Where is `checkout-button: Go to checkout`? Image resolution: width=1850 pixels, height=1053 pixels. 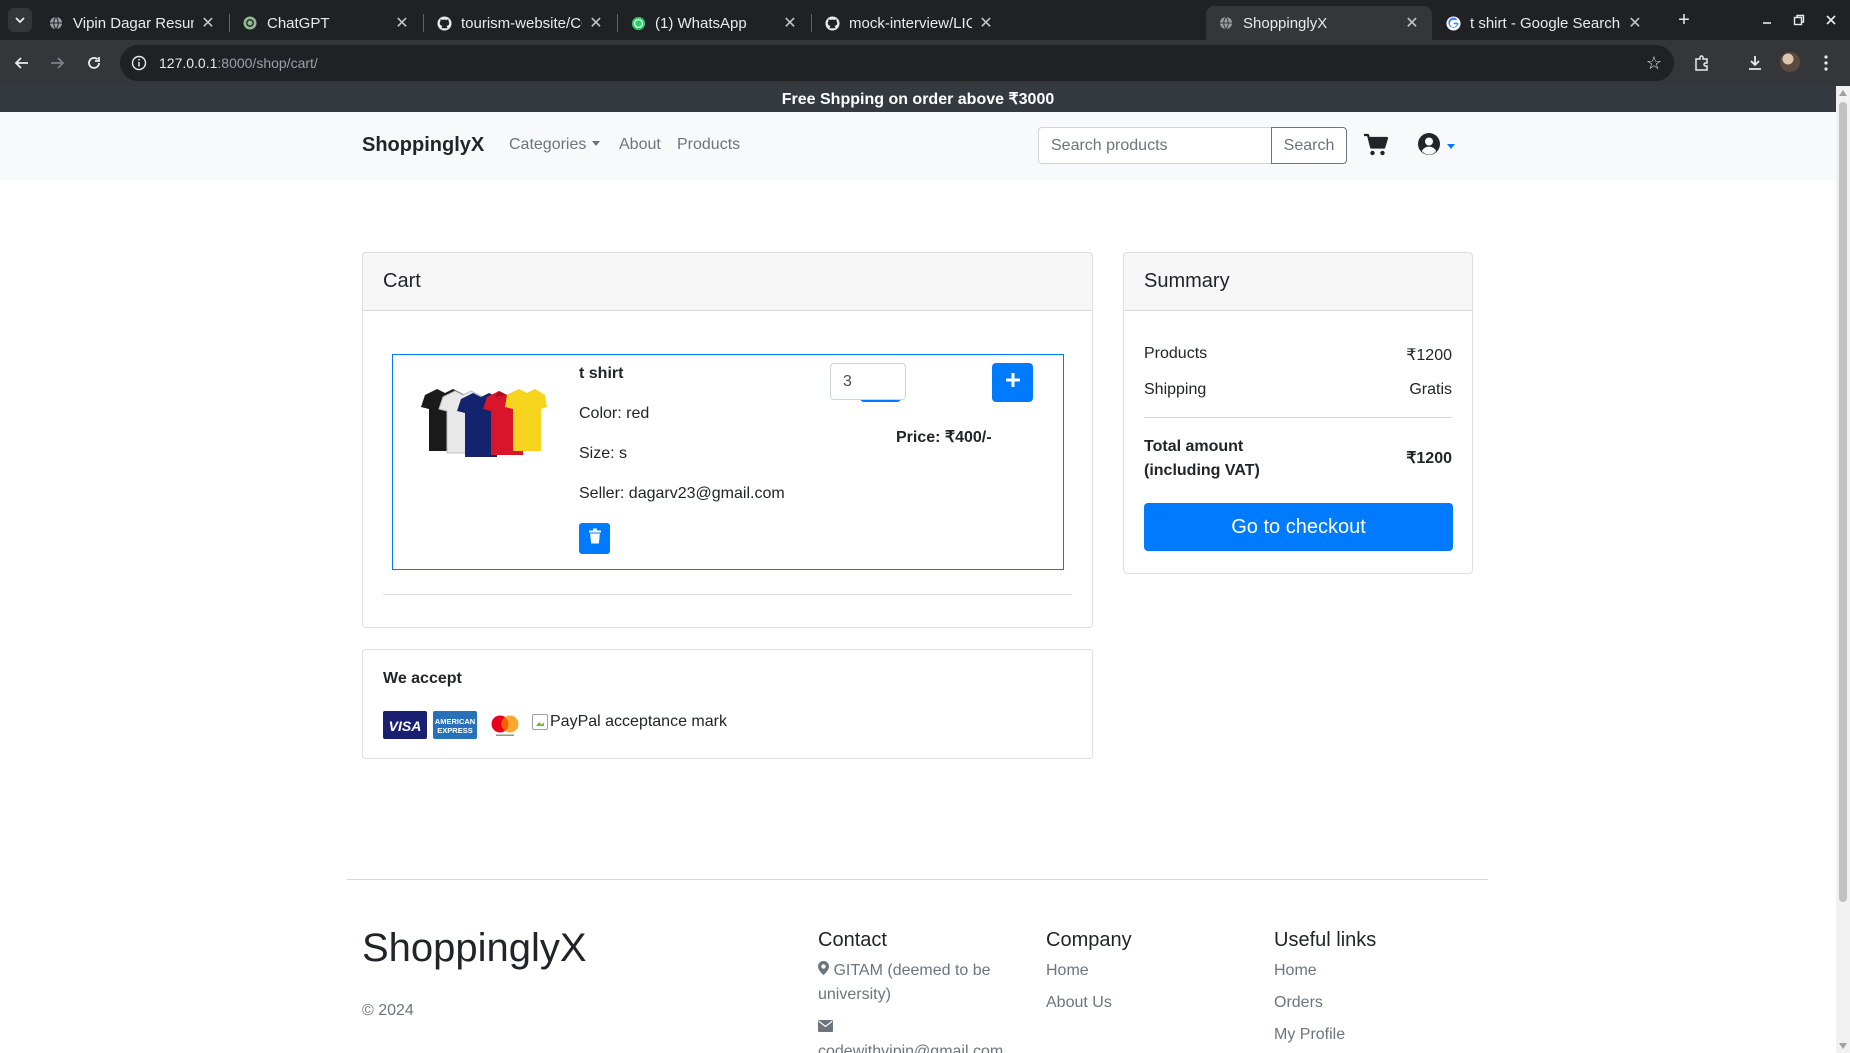 checkout-button: Go to checkout is located at coordinates (1298, 527).